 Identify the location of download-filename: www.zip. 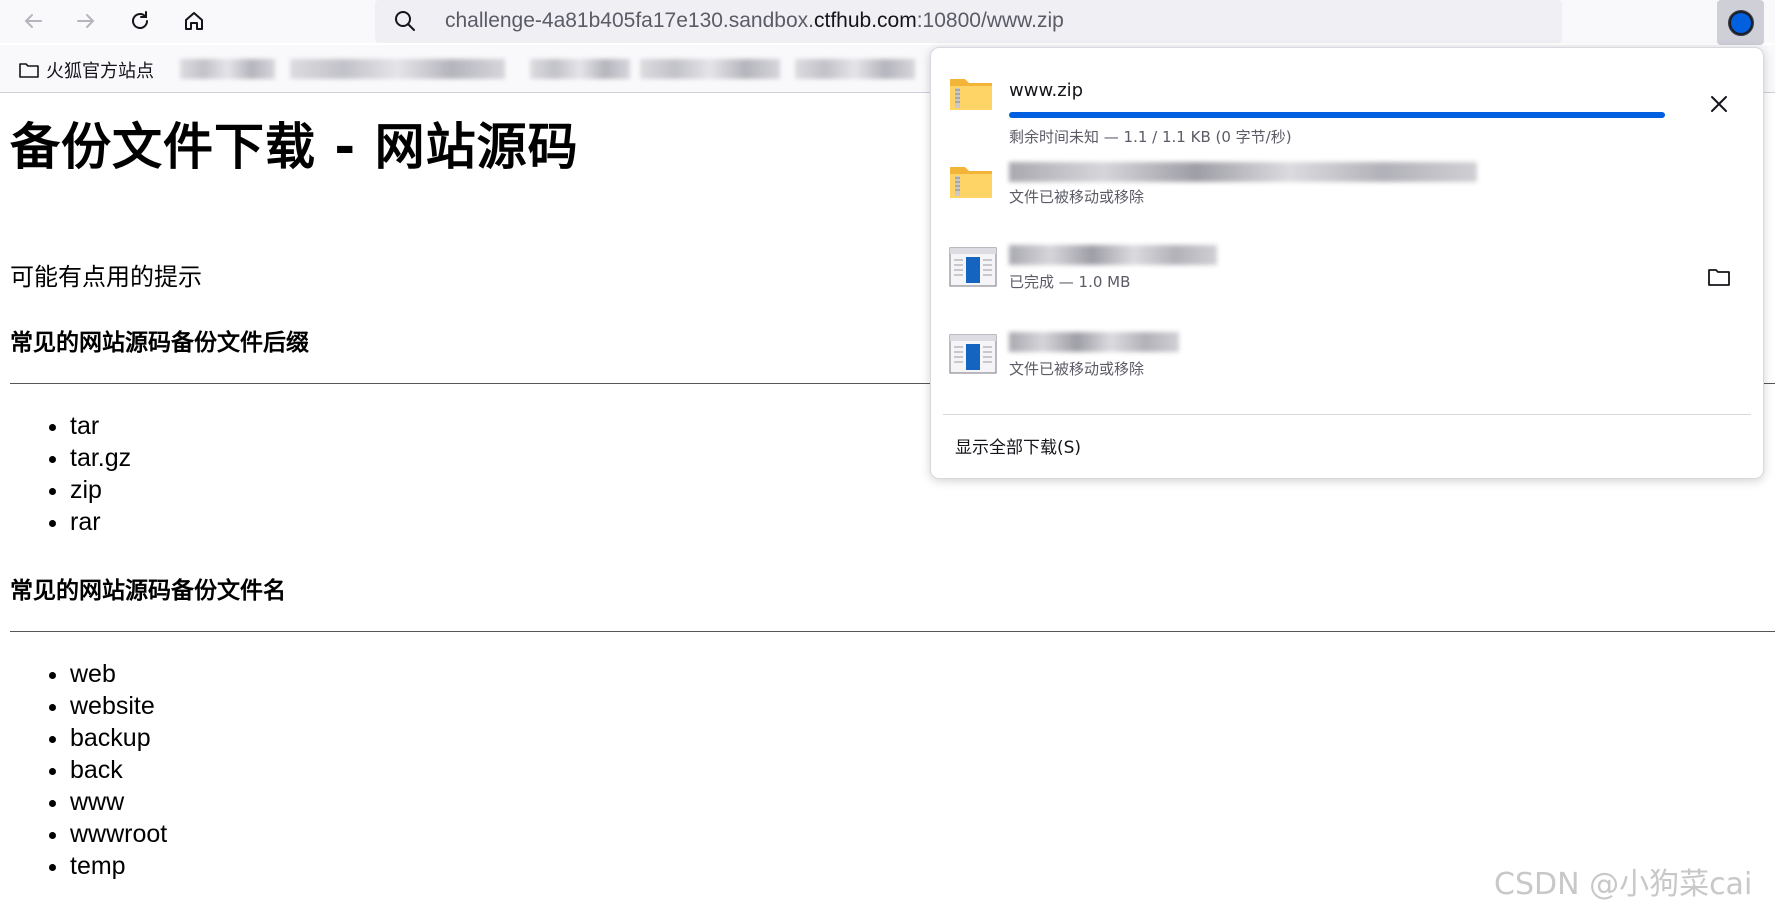
(1046, 90).